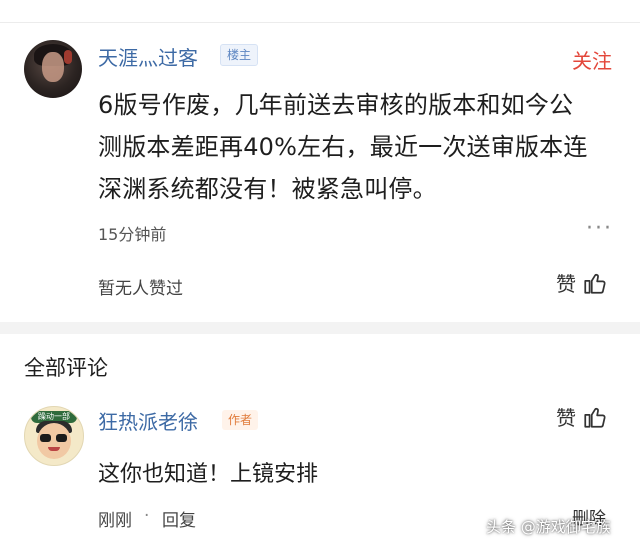 This screenshot has height=548, width=640. What do you see at coordinates (599, 228) in the screenshot?
I see `more-options-icon: ···` at bounding box center [599, 228].